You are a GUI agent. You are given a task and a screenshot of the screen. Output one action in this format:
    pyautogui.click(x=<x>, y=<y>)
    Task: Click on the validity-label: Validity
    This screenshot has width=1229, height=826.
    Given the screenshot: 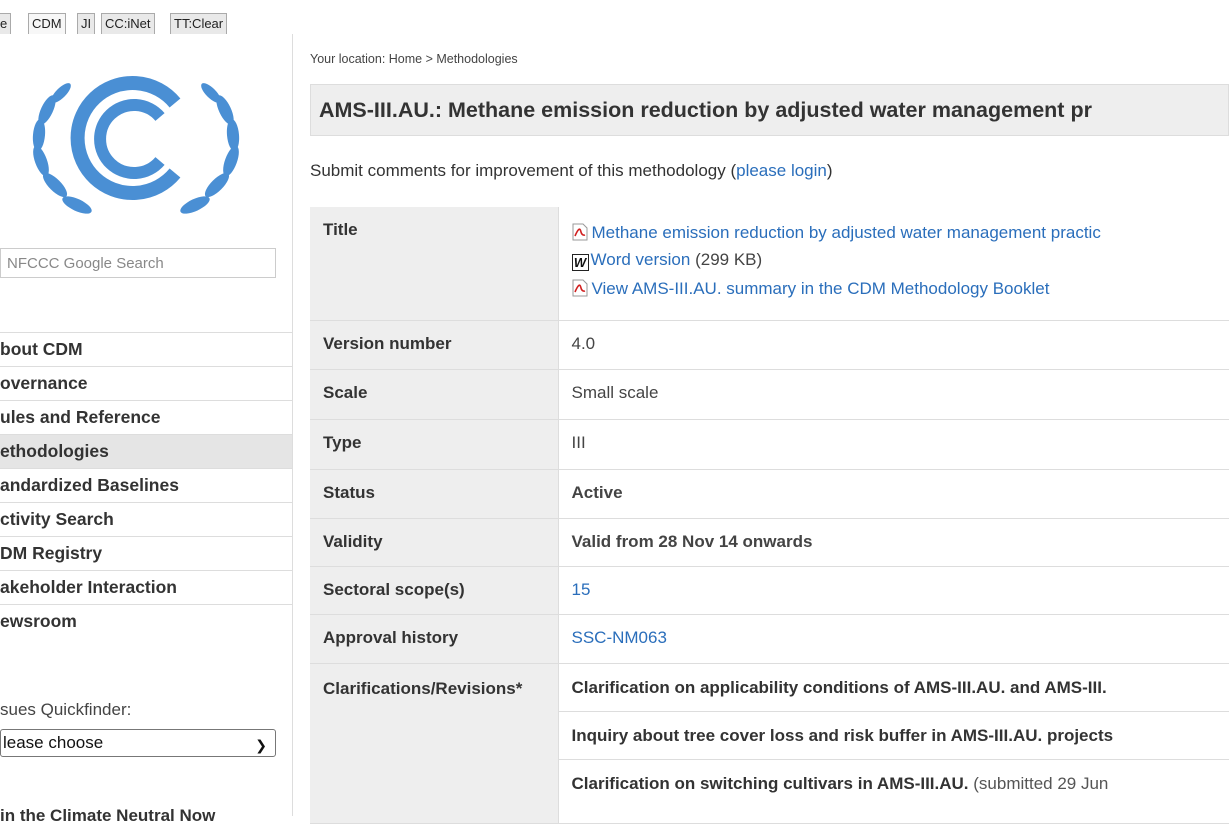 What is the action you would take?
    pyautogui.click(x=434, y=542)
    